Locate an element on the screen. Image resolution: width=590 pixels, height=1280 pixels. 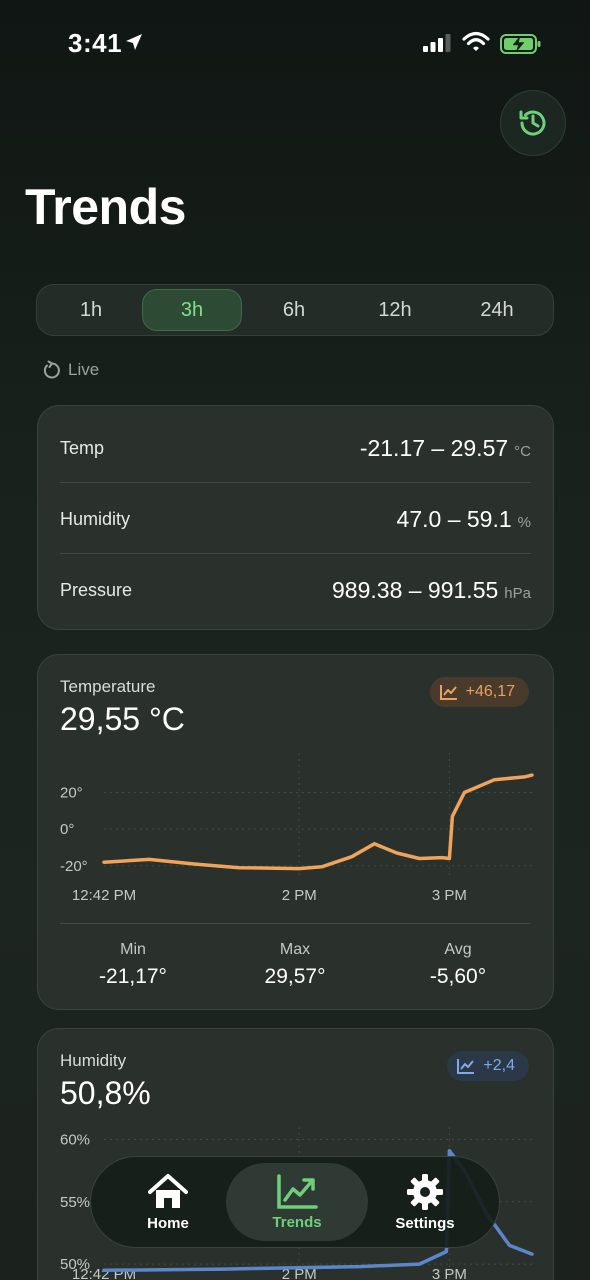
temperature-stats: Min -21,17° Max 29,57° Avg -5,60° is located at coordinates (296, 971).